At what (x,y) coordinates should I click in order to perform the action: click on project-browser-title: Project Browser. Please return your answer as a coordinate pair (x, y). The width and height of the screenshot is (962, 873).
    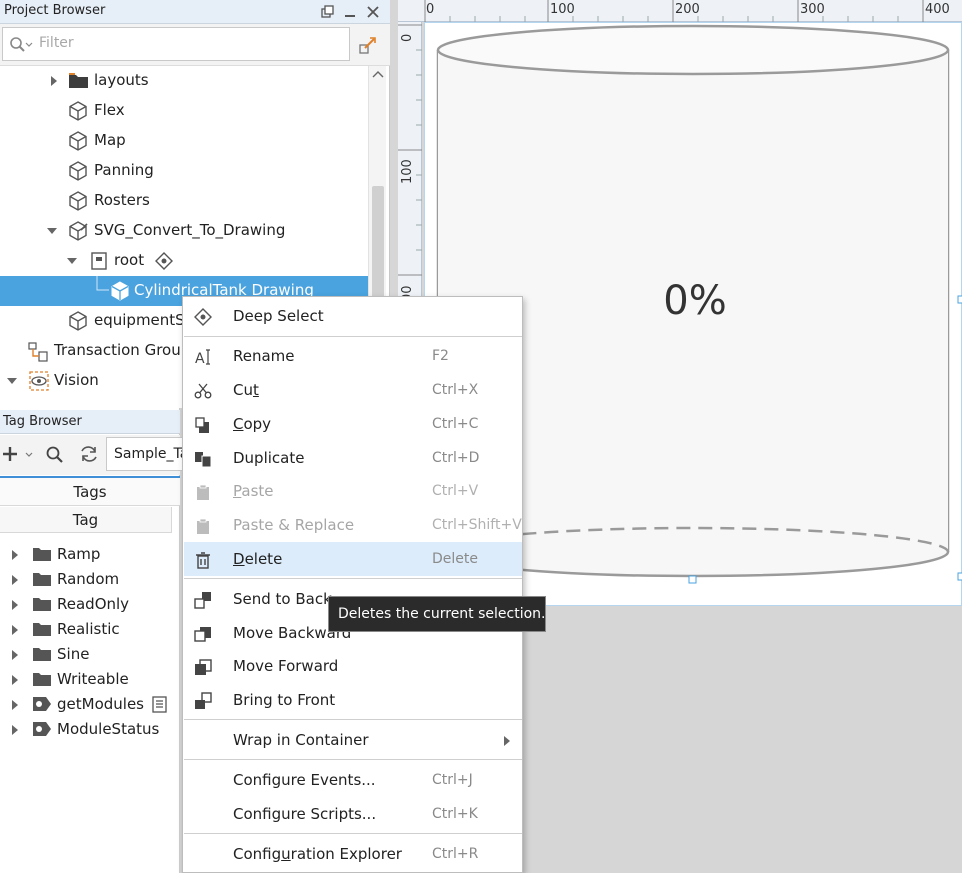
    Looking at the image, I should click on (54, 10).